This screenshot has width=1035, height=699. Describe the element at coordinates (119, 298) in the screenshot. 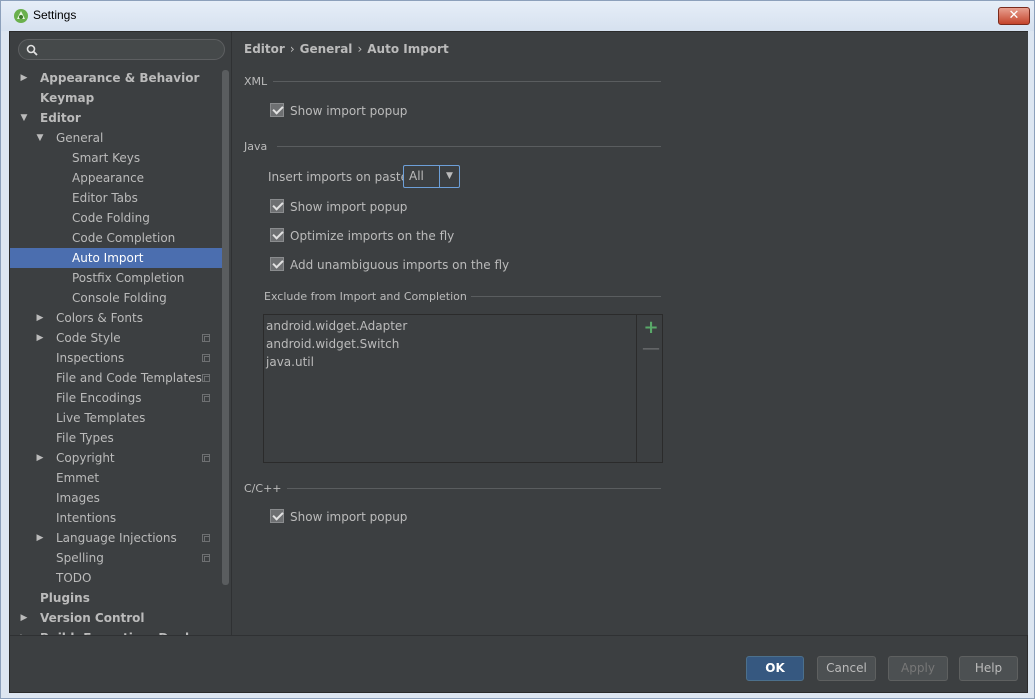

I see `tree-item-label: Console Folding` at that location.